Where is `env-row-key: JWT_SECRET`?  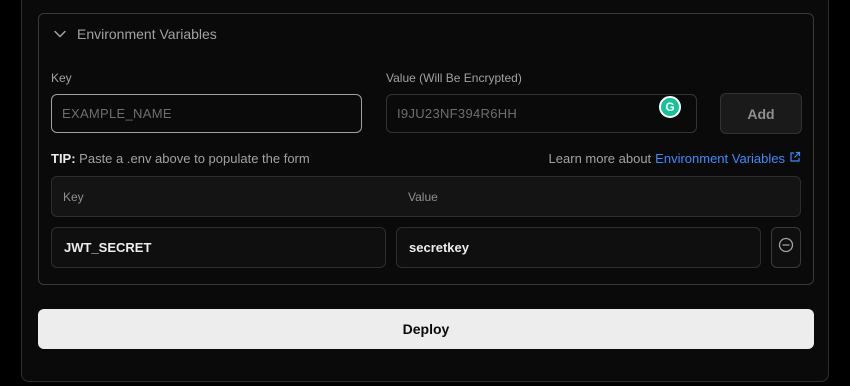 env-row-key: JWT_SECRET is located at coordinates (218, 247).